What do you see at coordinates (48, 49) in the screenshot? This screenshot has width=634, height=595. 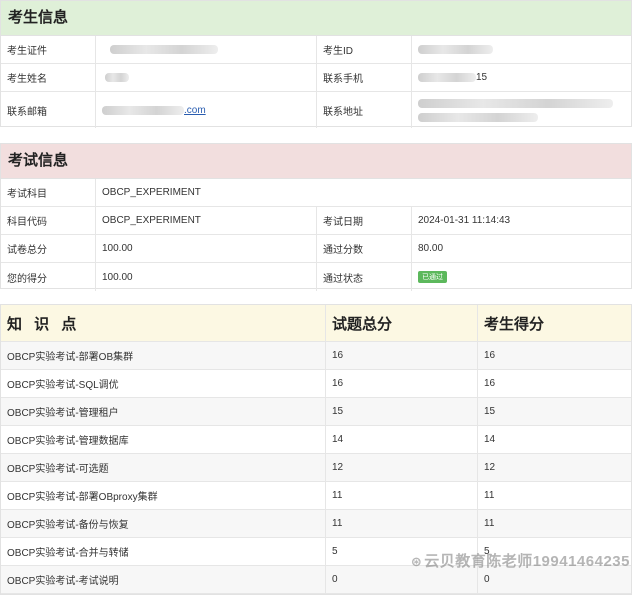 I see `label-id-card: 考生证件` at bounding box center [48, 49].